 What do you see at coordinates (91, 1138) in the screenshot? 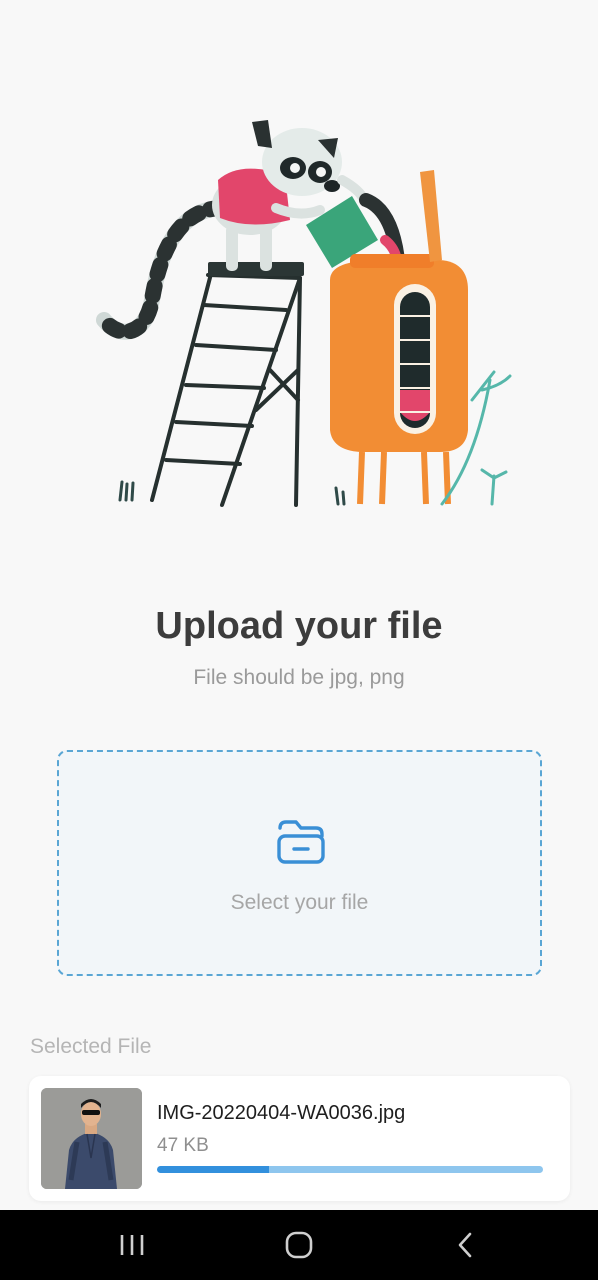
I see `file-thumbnail` at bounding box center [91, 1138].